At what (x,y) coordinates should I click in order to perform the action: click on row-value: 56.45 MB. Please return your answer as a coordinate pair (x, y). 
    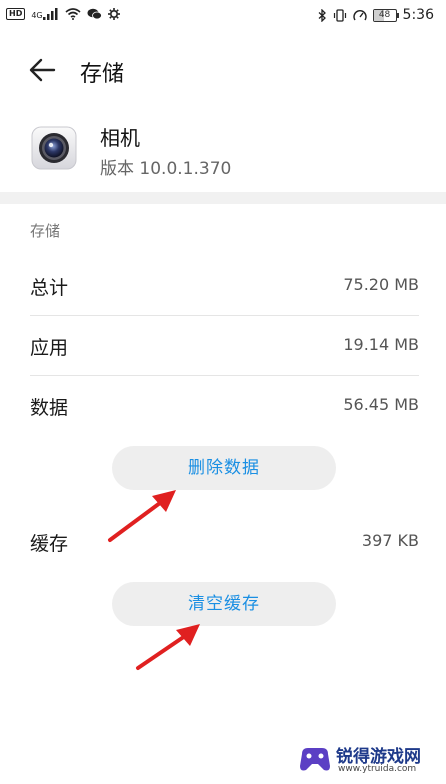
    Looking at the image, I should click on (381, 404).